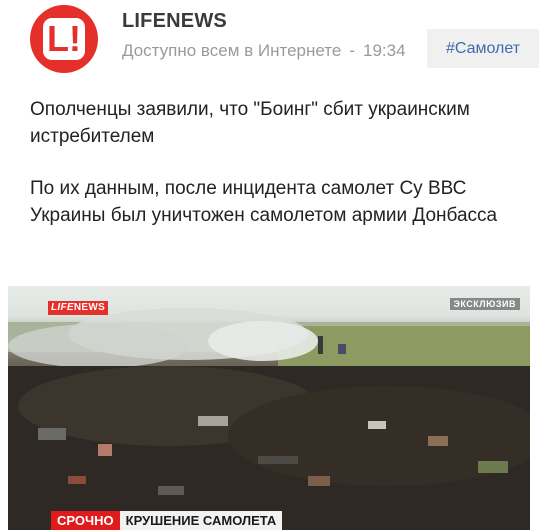 This screenshot has height=530, width=539. I want to click on ticker-headline: КРУШЕНИЕ САМОЛЕТА, so click(201, 520).